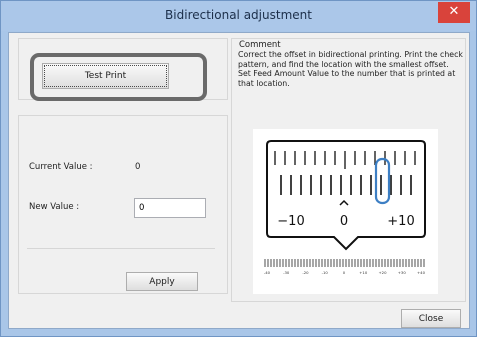 This screenshot has width=477, height=337. I want to click on small-scale-label: +10, so click(363, 272).